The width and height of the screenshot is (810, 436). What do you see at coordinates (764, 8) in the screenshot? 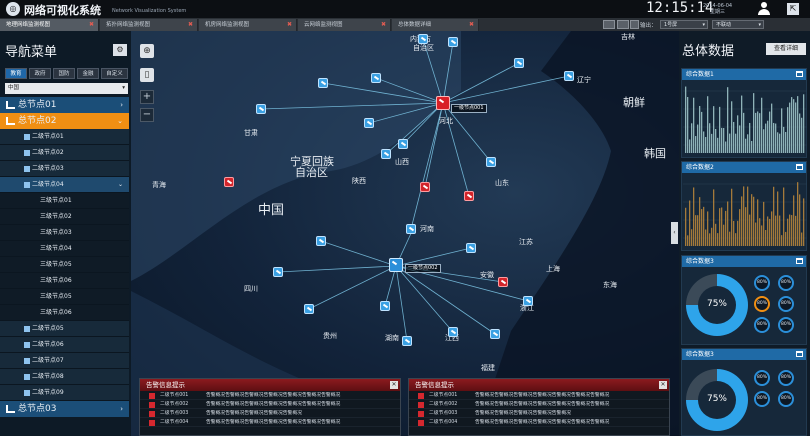
I see `user-icon` at bounding box center [764, 8].